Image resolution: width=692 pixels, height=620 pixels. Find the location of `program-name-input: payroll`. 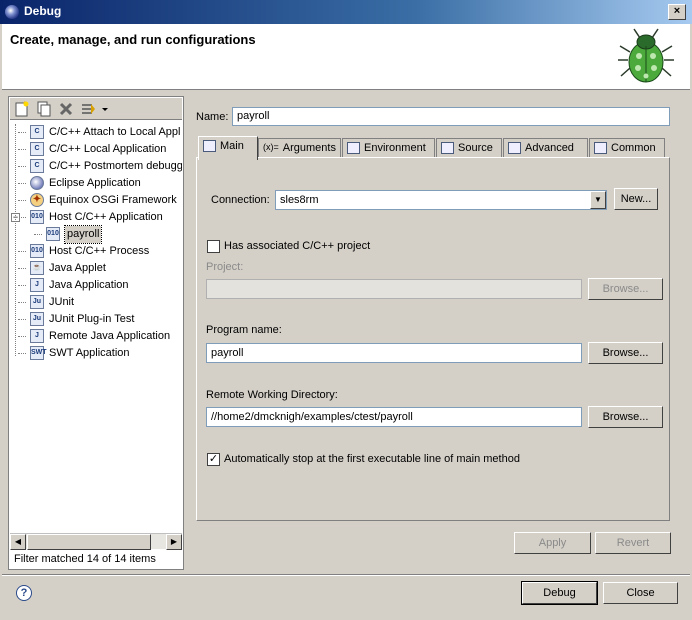

program-name-input: payroll is located at coordinates (394, 353).